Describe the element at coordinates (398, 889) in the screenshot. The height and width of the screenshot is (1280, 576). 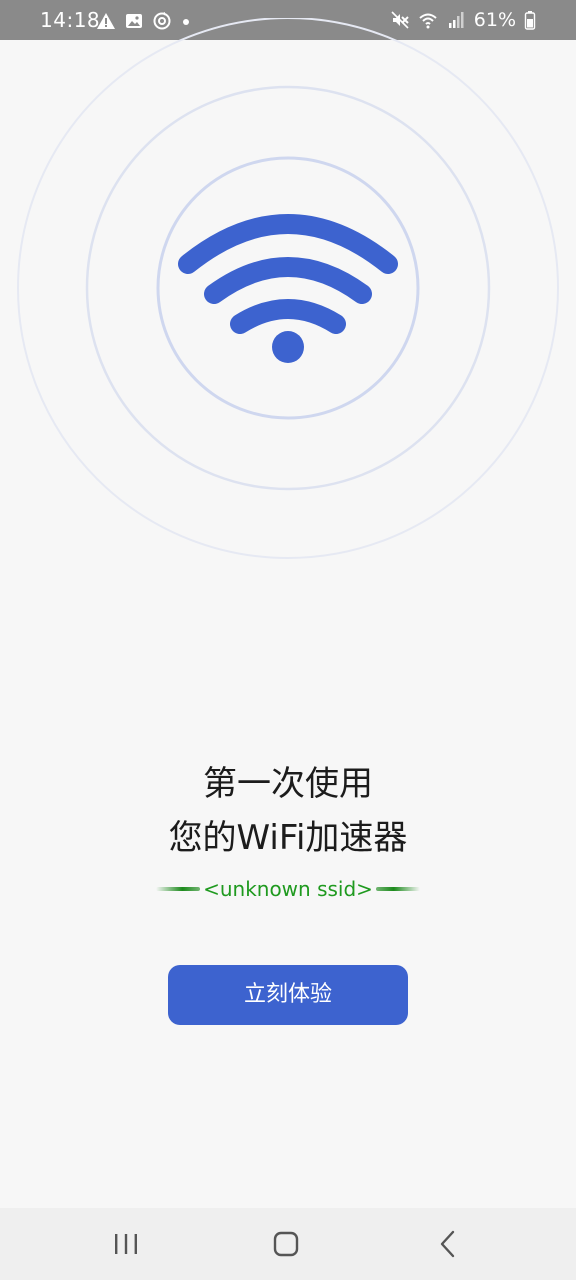
I see `ssid-divider-right` at that location.